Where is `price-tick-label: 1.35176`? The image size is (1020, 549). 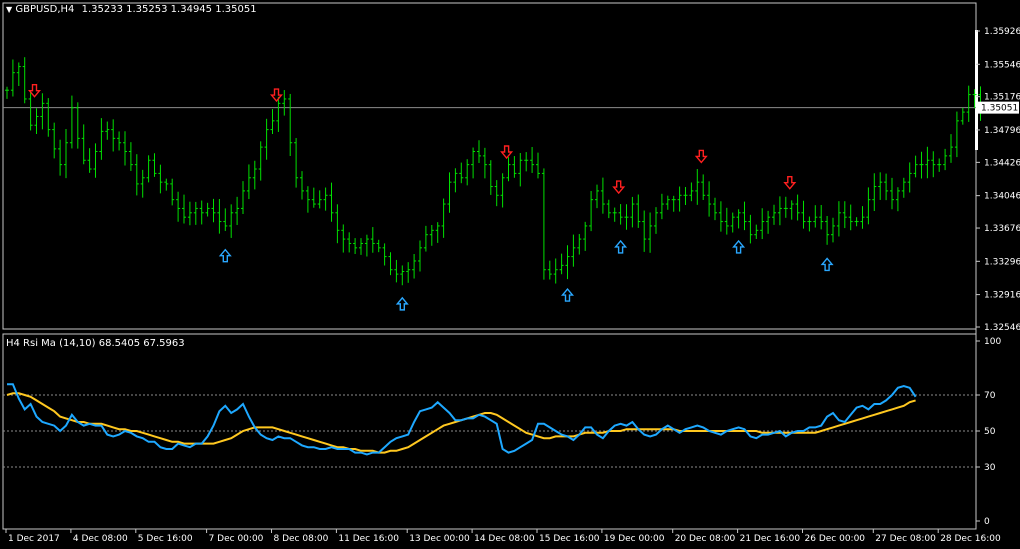
price-tick-label: 1.35176 is located at coordinates (1002, 98).